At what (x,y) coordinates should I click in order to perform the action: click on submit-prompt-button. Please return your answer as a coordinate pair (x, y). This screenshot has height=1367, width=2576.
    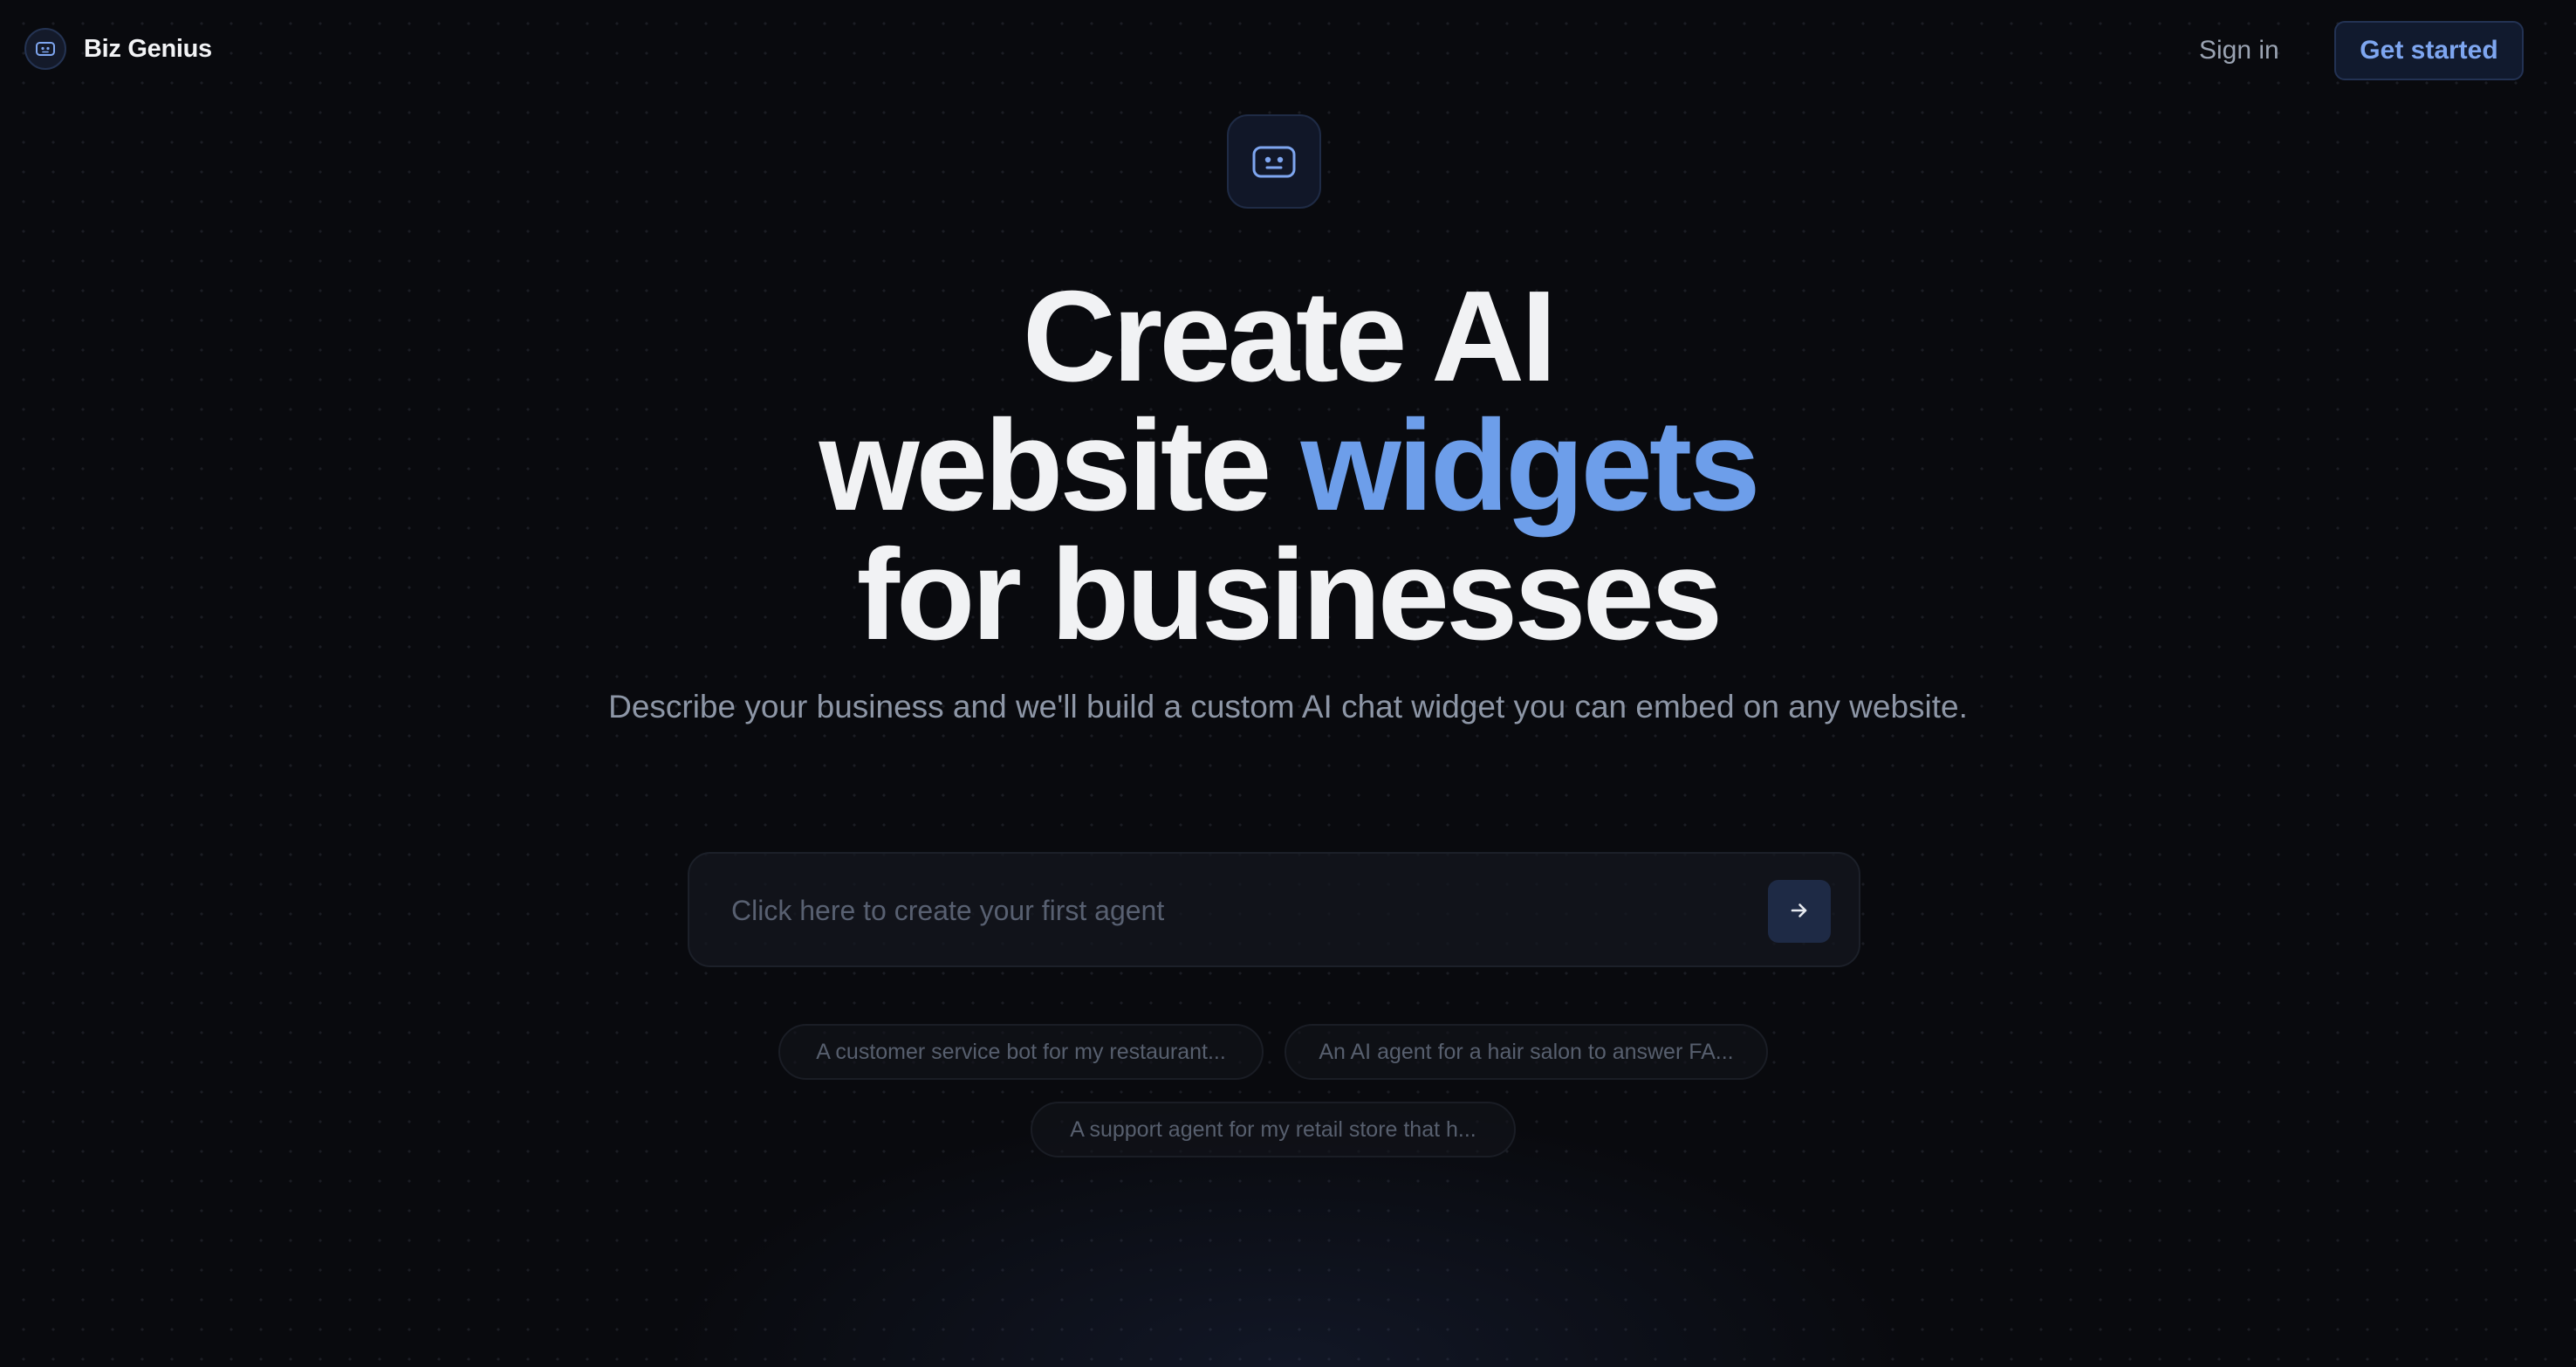
    Looking at the image, I should click on (1799, 911).